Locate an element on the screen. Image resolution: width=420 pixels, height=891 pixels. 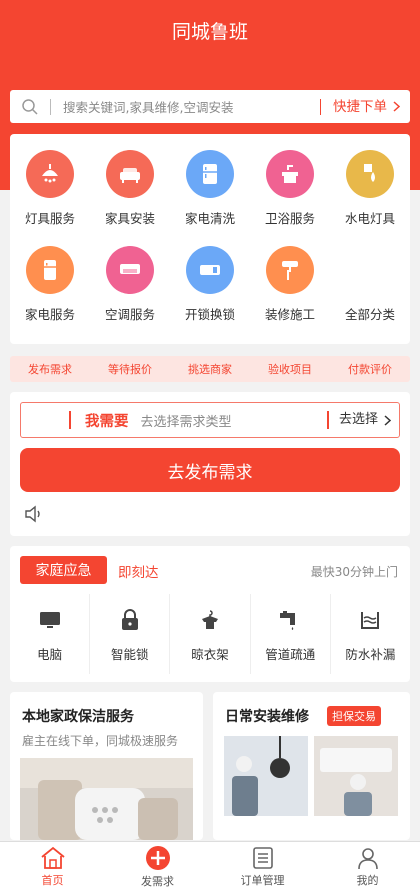
emergency-item-computer: 电脑 is located at coordinates (50, 634).